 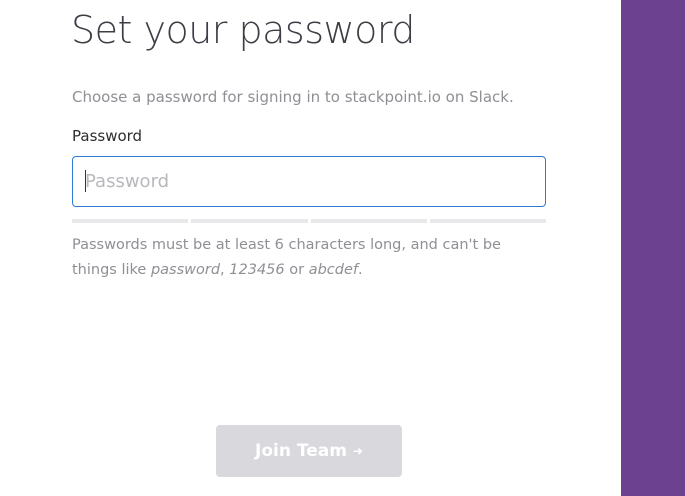 What do you see at coordinates (185, 270) in the screenshot?
I see `hint-example-password: password` at bounding box center [185, 270].